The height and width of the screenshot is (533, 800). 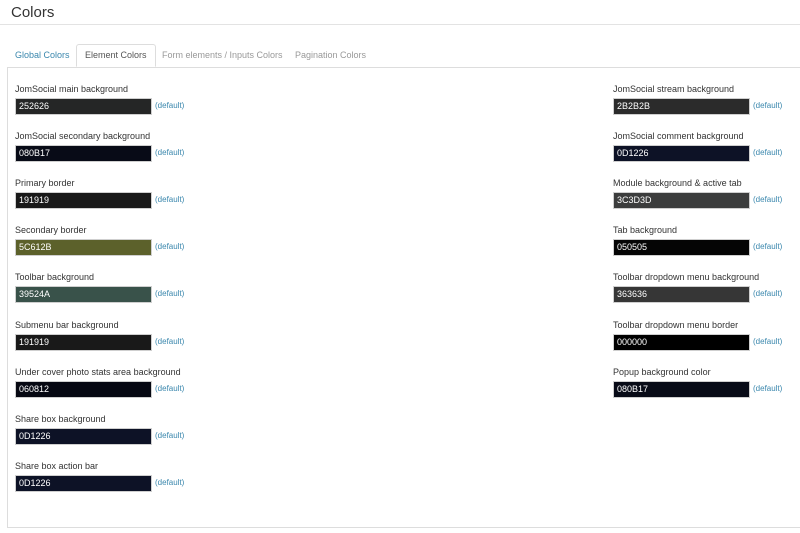 I want to click on color-input: 5C612B, so click(x=83, y=247).